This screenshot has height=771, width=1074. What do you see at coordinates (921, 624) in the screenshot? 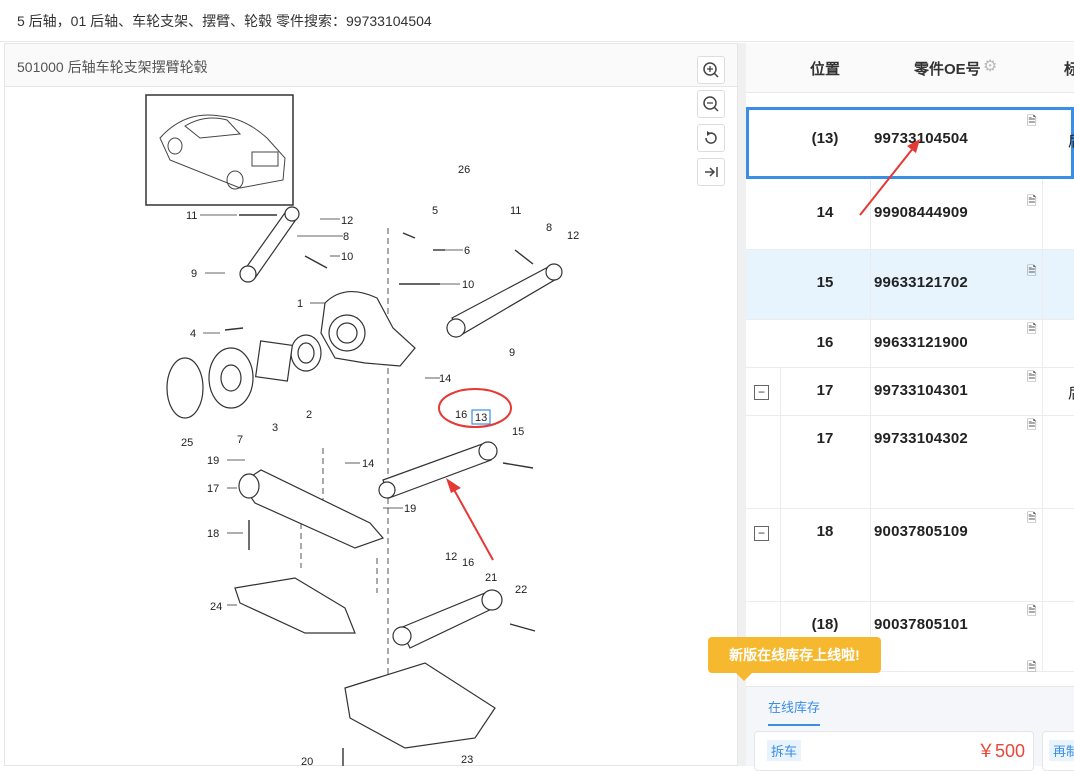
I see `row-oe-number: 90037805101` at bounding box center [921, 624].